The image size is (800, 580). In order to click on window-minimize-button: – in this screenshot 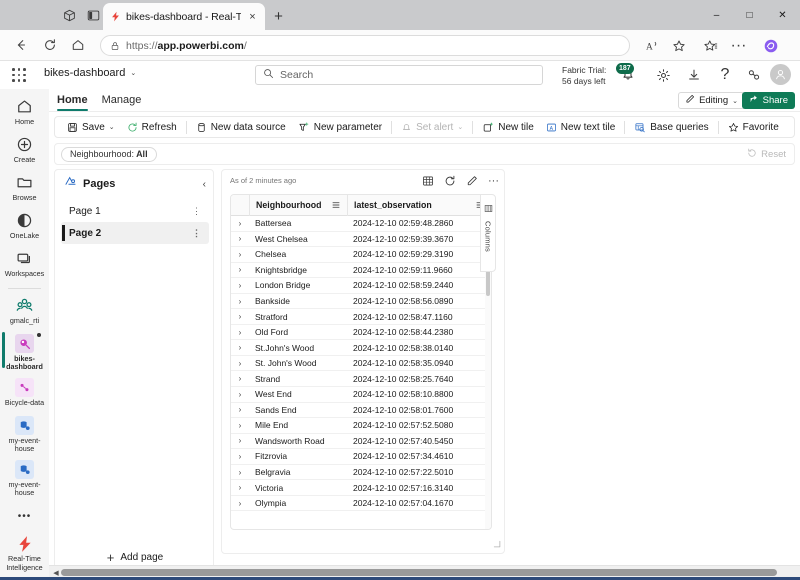, I will do `click(716, 15)`.